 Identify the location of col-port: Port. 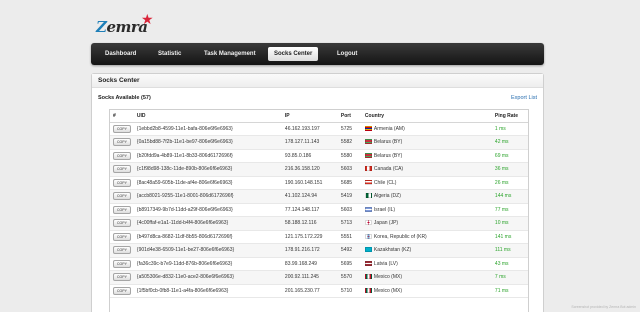
(349, 116).